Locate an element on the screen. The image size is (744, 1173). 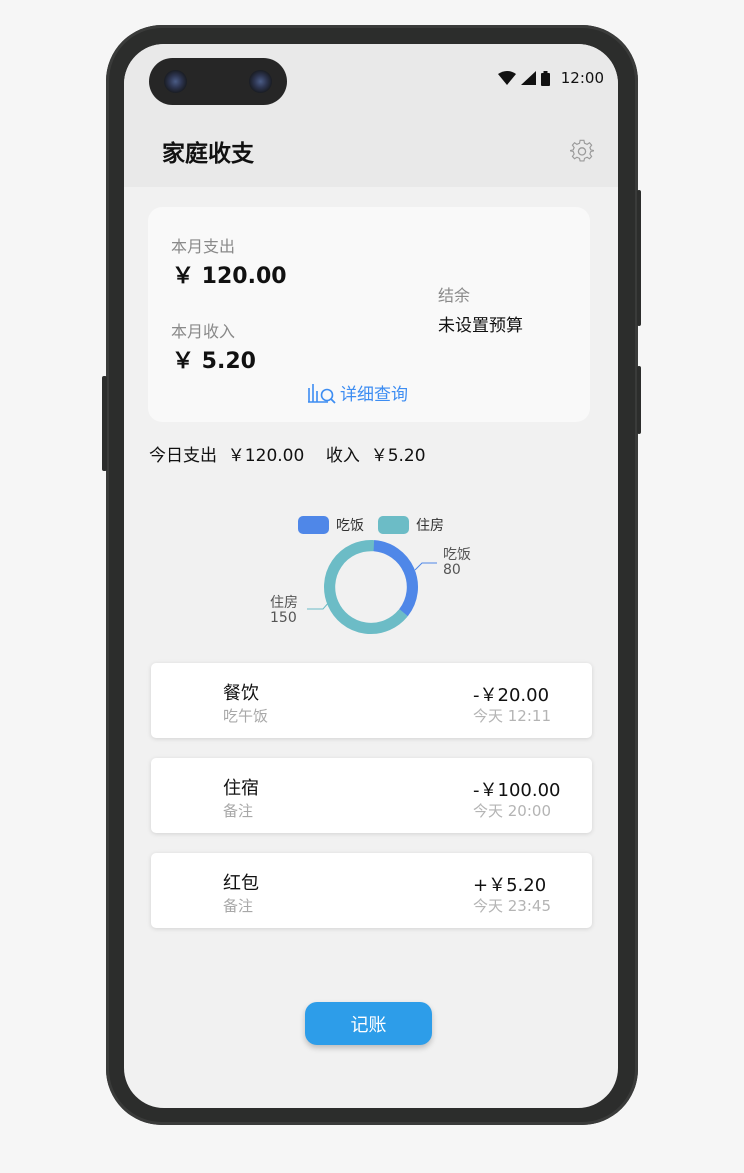
transaction-amount: -￥100.00 is located at coordinates (517, 790).